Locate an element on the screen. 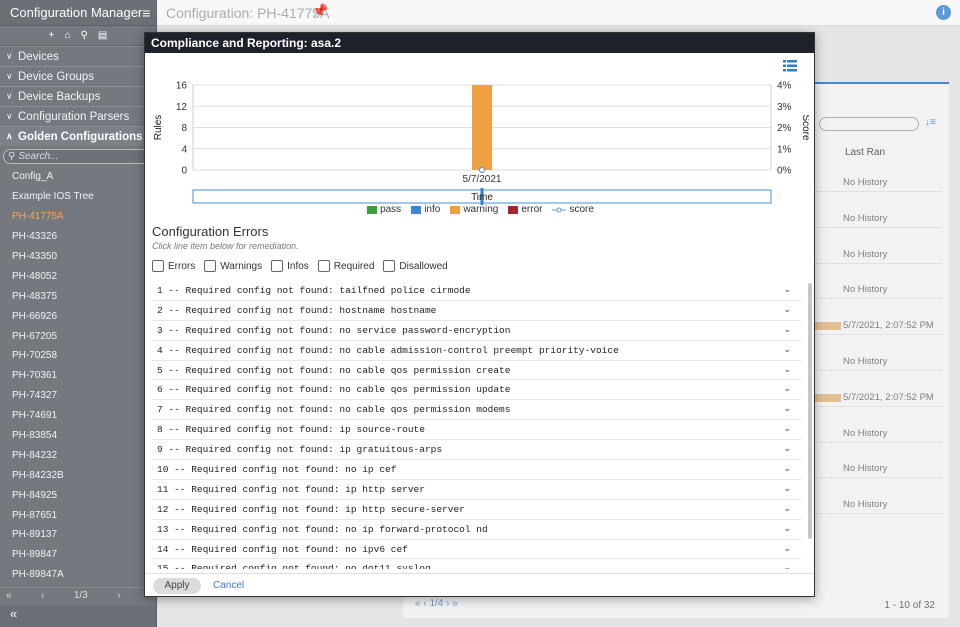 This screenshot has width=960, height=627. filter-errors: Errors is located at coordinates (173, 266).